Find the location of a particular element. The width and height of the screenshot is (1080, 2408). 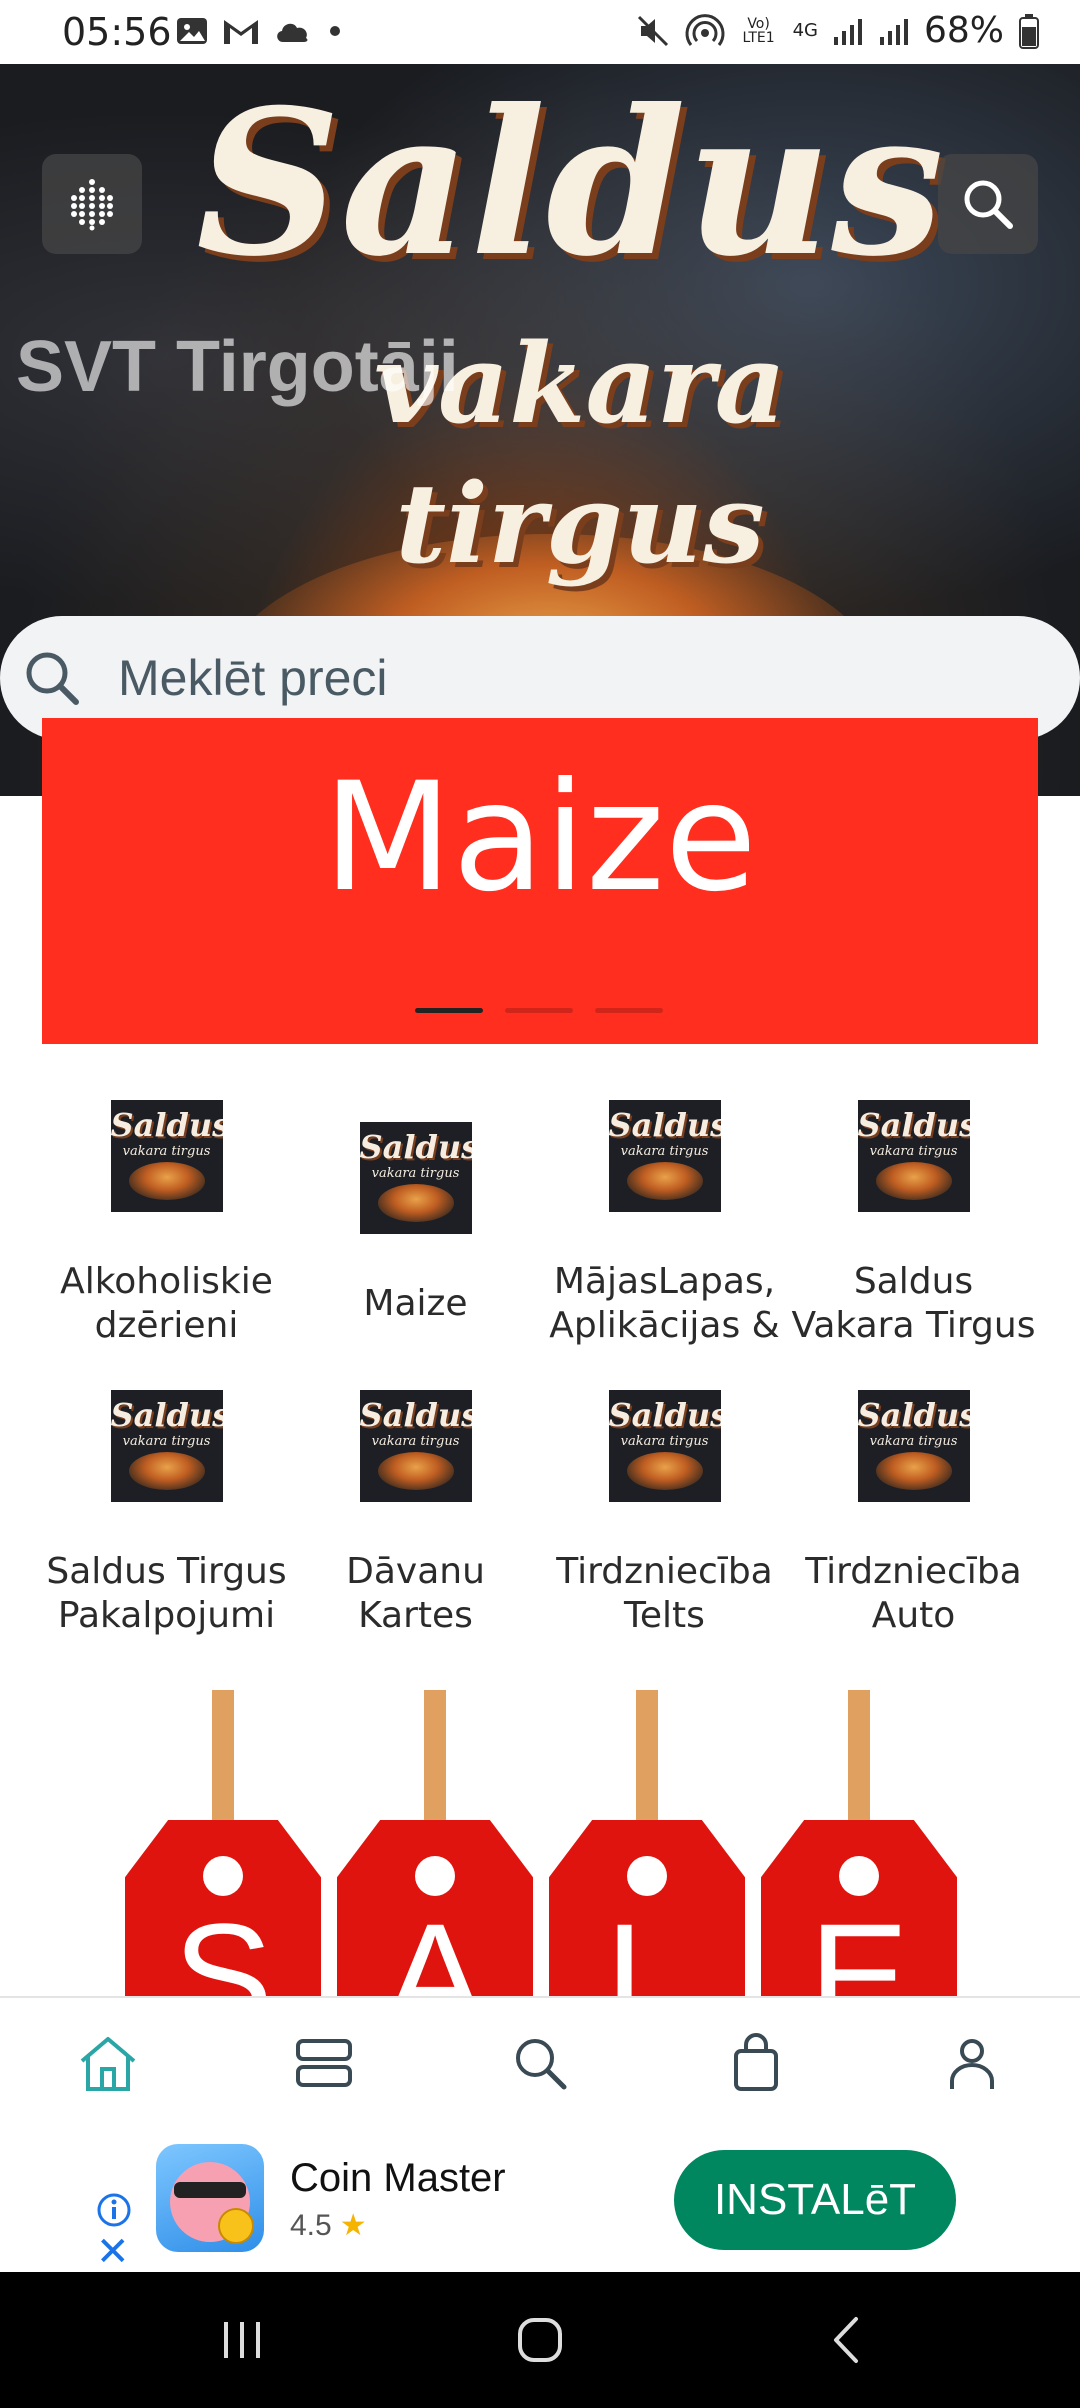

carousel-indicators is located at coordinates (539, 1010).